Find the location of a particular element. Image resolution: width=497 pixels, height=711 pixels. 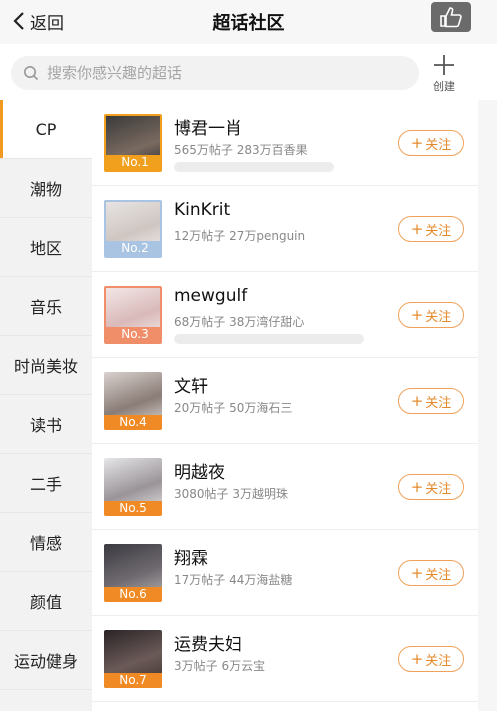

sidebar-item-label: 地区 is located at coordinates (45, 248).